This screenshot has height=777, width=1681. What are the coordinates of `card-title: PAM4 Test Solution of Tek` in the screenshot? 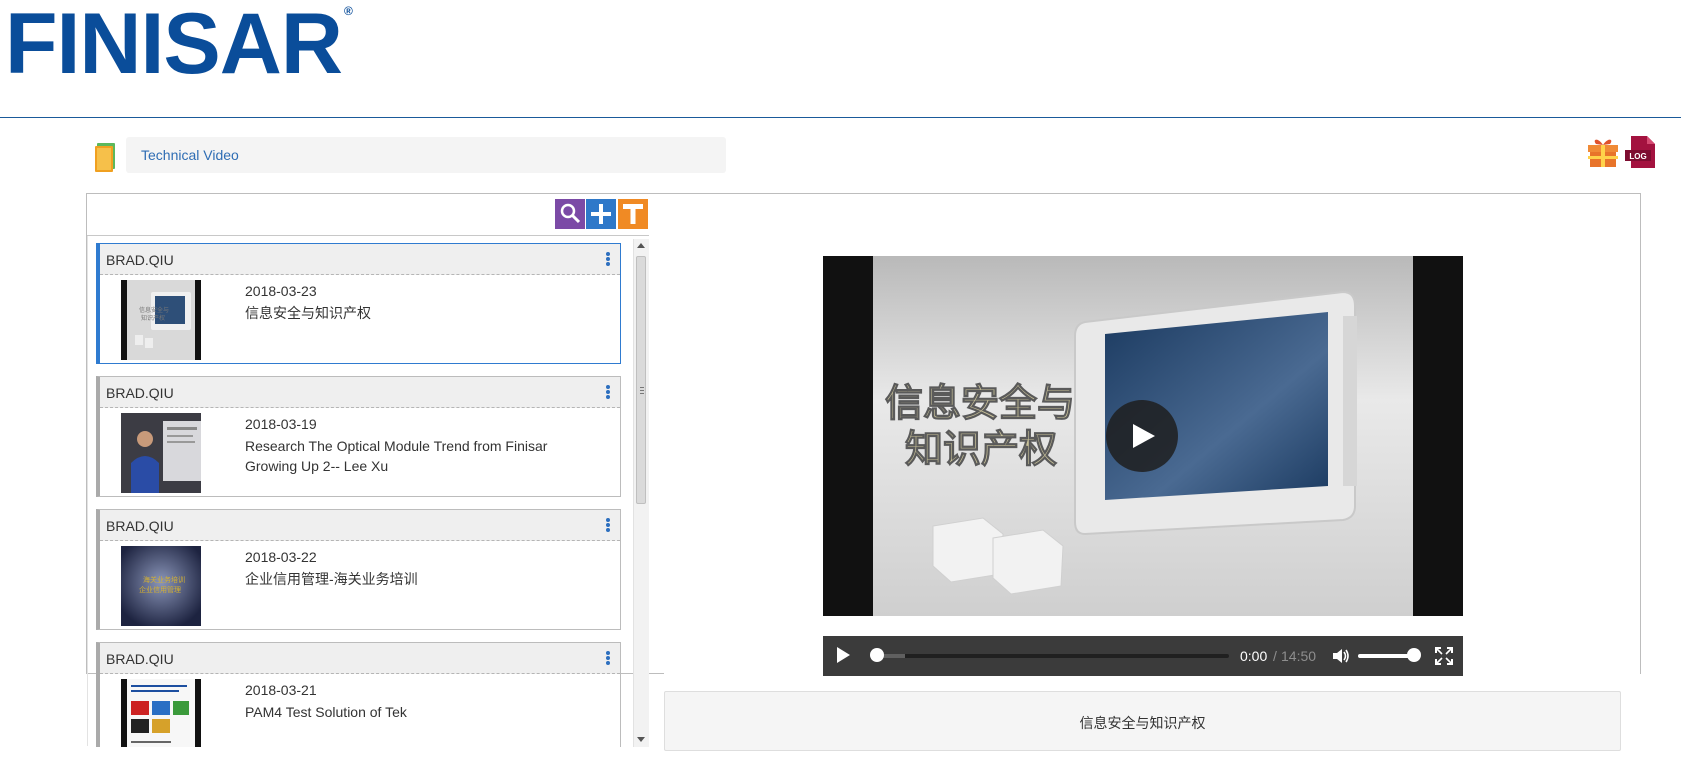 It's located at (410, 712).